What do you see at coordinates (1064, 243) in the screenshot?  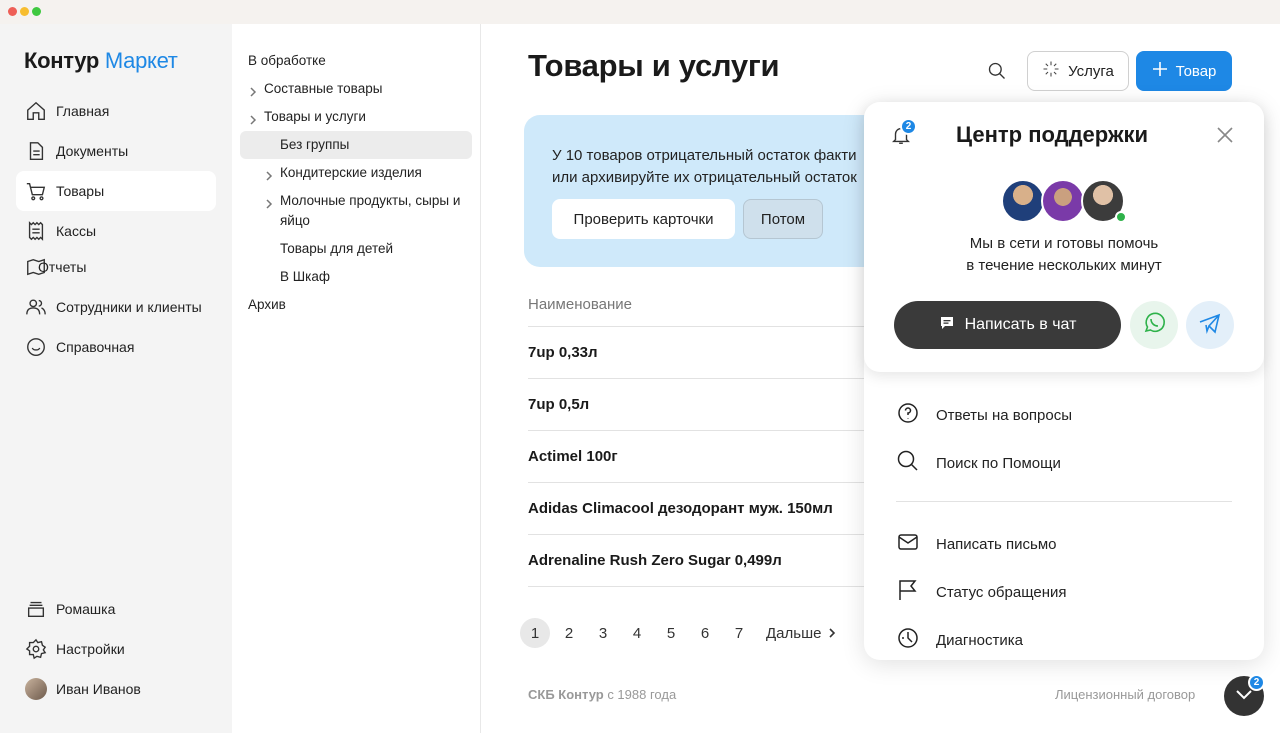 I see `support-subtitle-line-1: Мы в сети и готовы помочь` at bounding box center [1064, 243].